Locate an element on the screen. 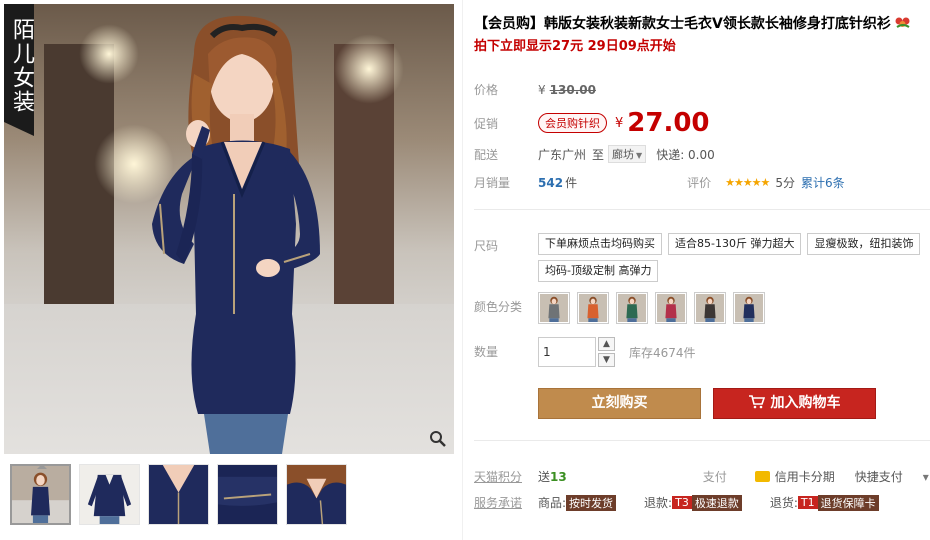 The width and height of the screenshot is (930, 540). color-swatch-grey is located at coordinates (554, 308).